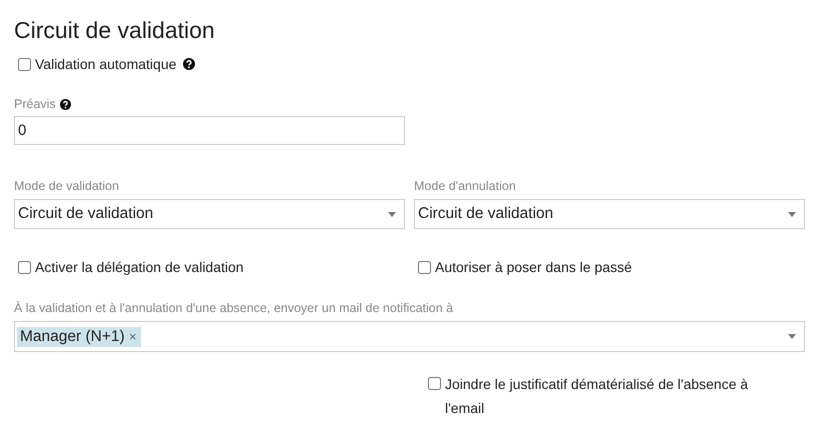 This screenshot has height=427, width=816. Describe the element at coordinates (597, 396) in the screenshot. I see `checkbox-label: Joindre le justificatif dématérialisé de l'absence à l'email` at that location.